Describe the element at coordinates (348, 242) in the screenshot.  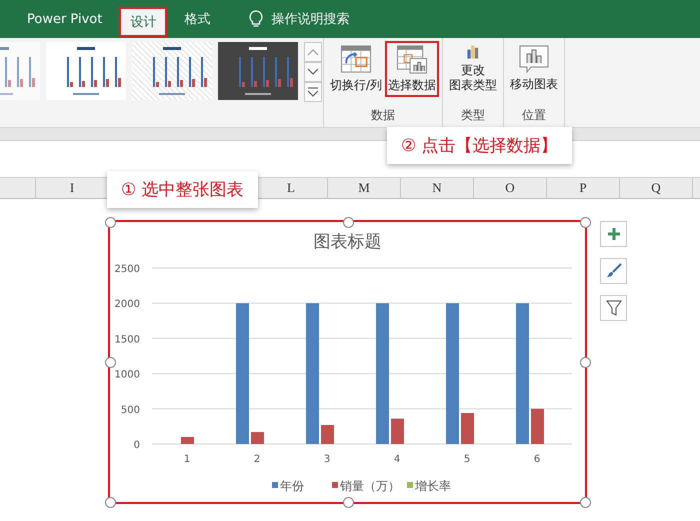
I see `chart-title: 图表标题` at that location.